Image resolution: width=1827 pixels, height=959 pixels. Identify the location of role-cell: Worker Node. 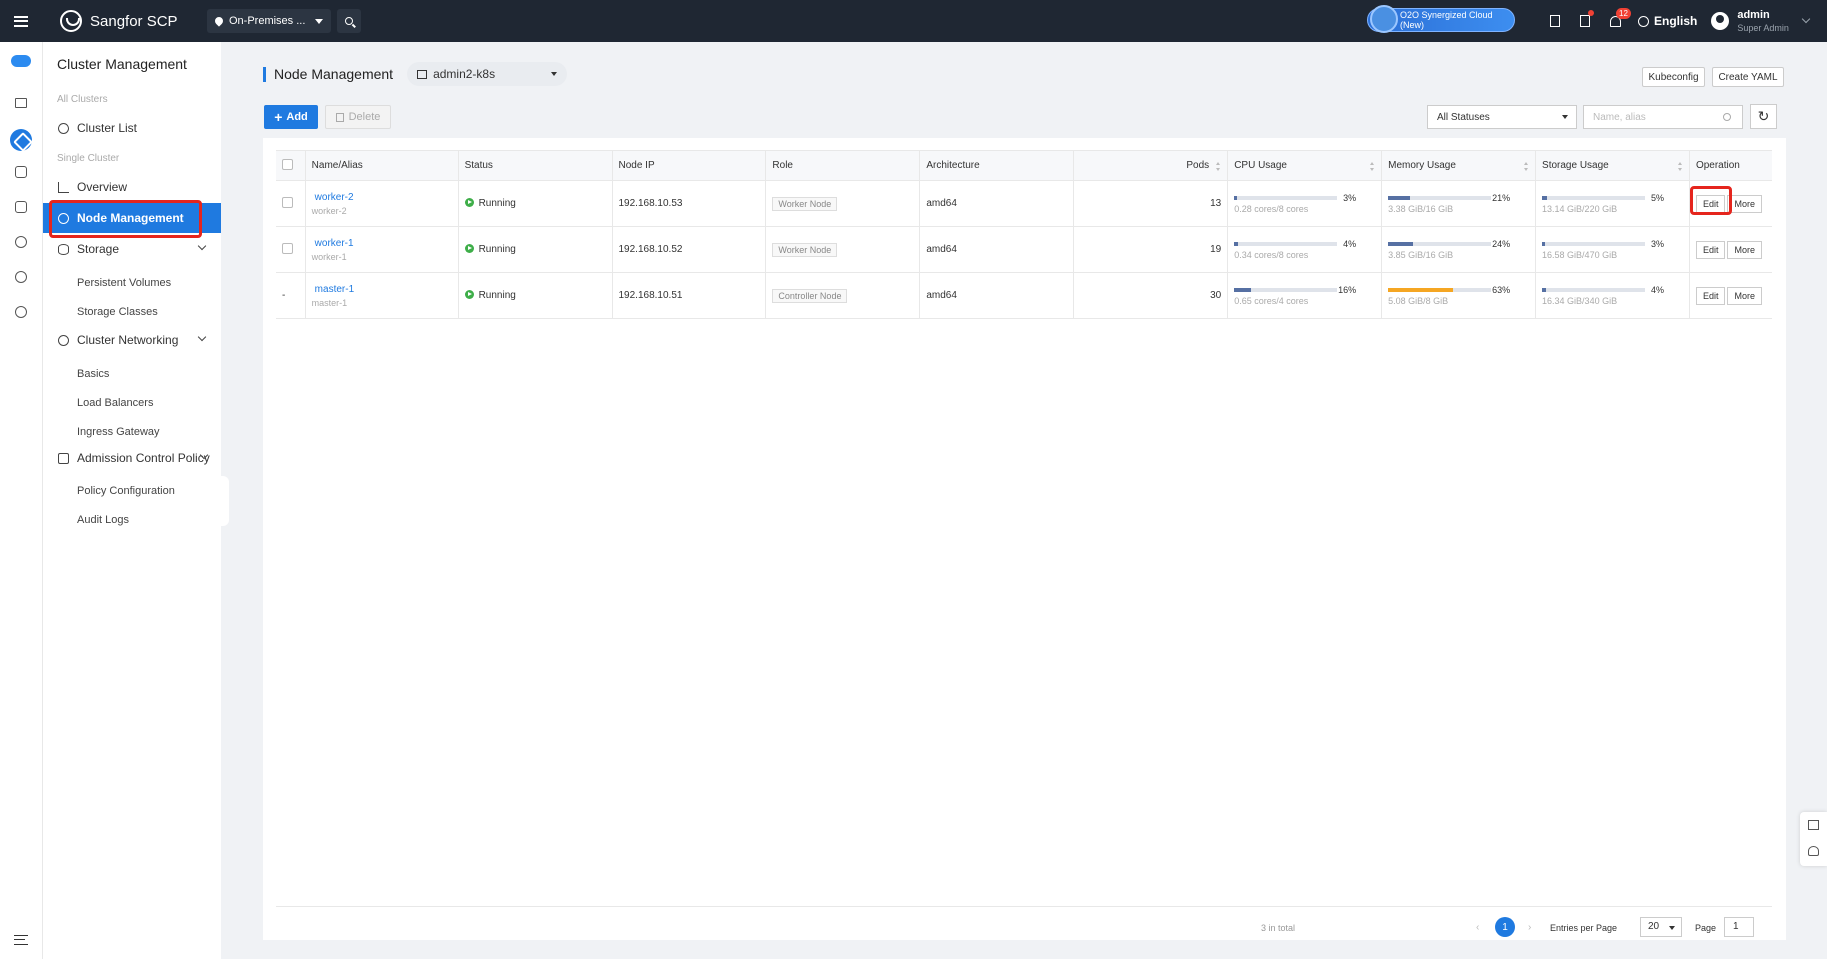
(843, 203).